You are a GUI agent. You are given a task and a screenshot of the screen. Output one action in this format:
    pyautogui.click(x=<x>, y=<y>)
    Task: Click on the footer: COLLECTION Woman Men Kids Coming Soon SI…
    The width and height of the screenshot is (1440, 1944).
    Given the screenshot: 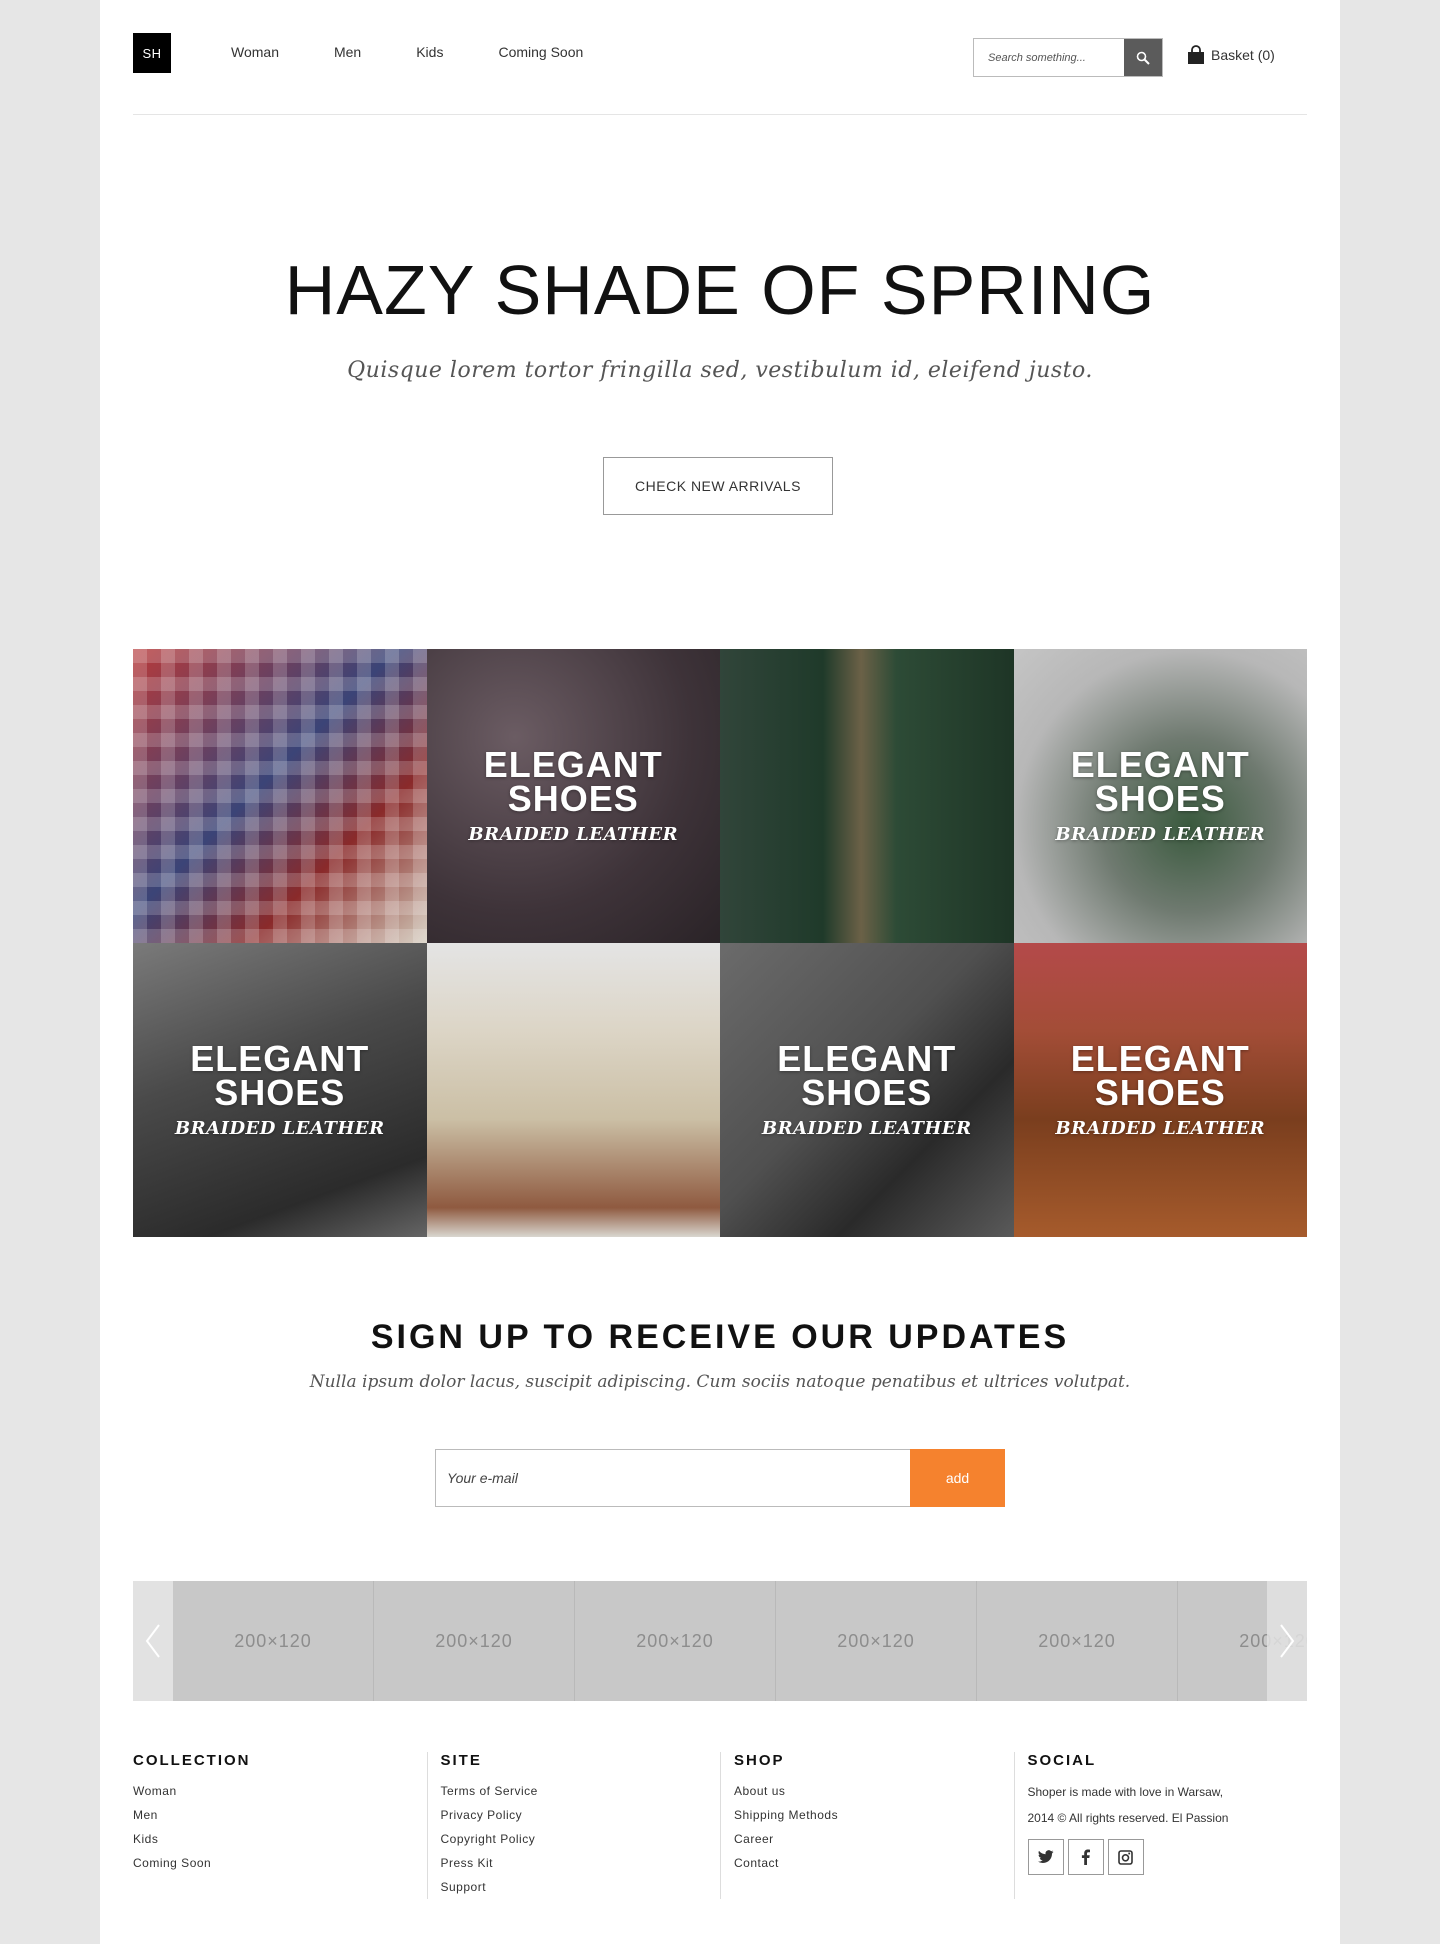 What is the action you would take?
    pyautogui.click(x=720, y=1825)
    